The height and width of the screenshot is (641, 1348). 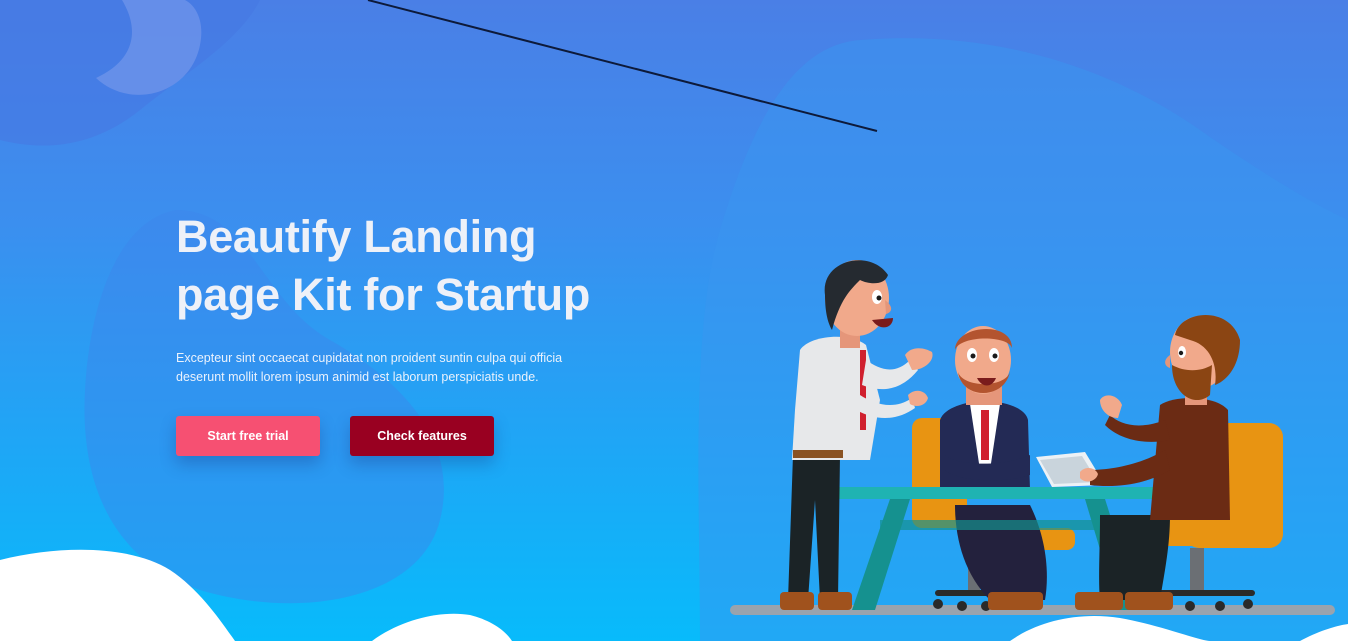 I want to click on check-features-button: Check features, so click(x=422, y=436).